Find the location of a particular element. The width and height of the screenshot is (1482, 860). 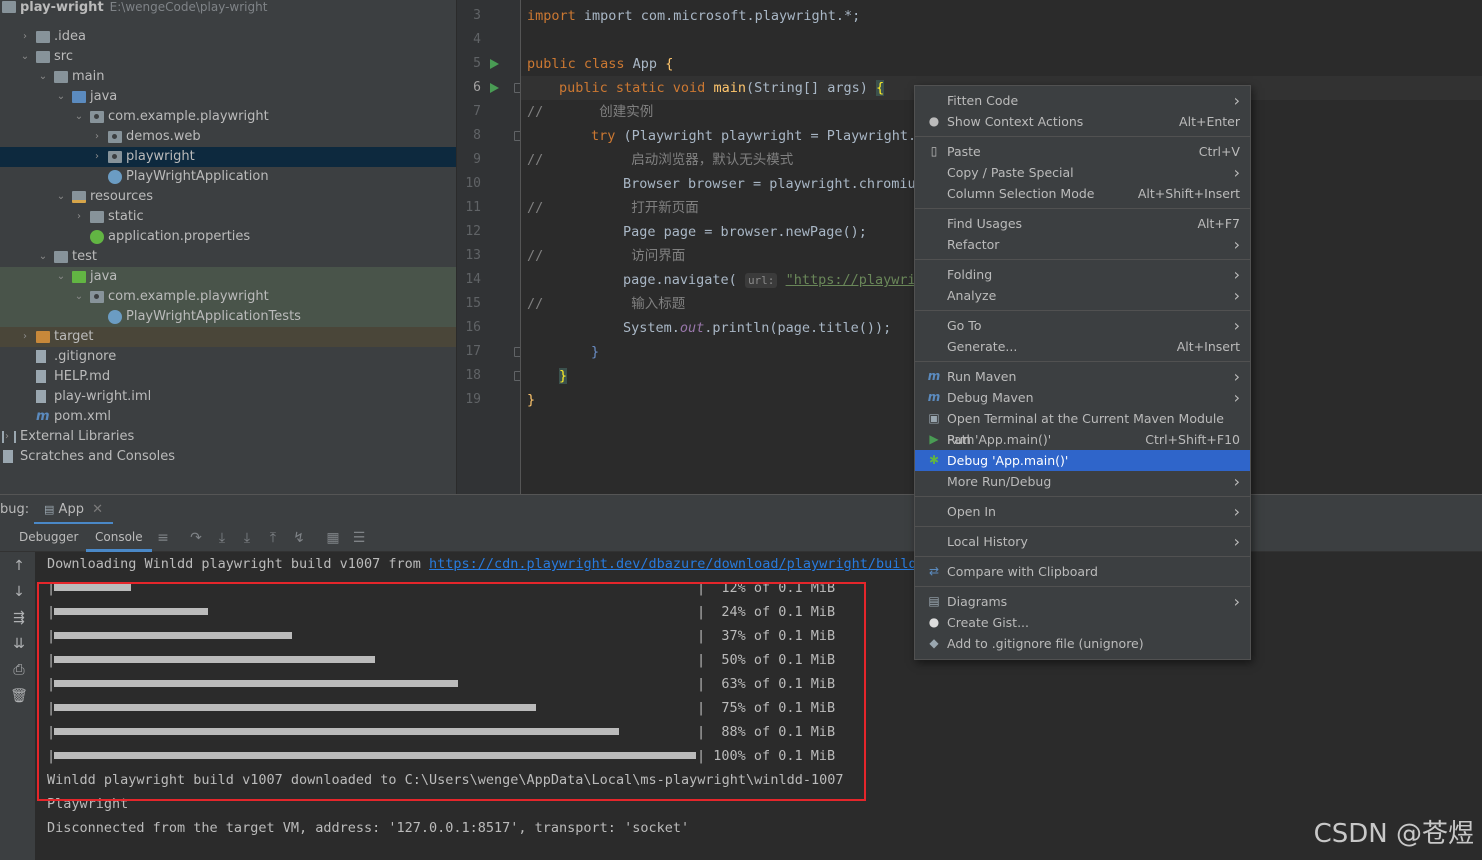

tree-item: › target is located at coordinates (228, 337).